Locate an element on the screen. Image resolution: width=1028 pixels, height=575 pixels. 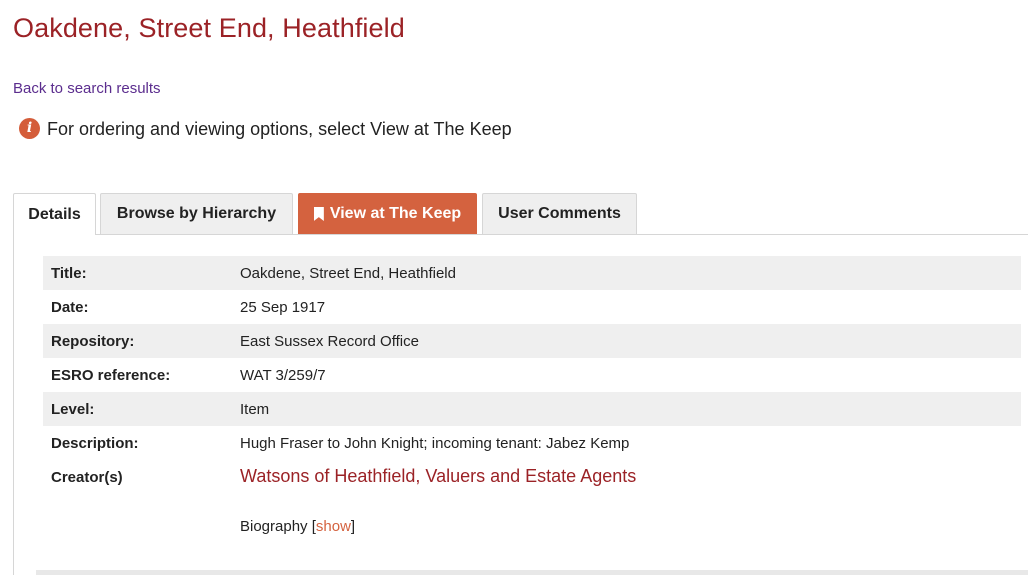
tab-browse-by-hierarchy: Browse by Hierarchy is located at coordinates (196, 213).